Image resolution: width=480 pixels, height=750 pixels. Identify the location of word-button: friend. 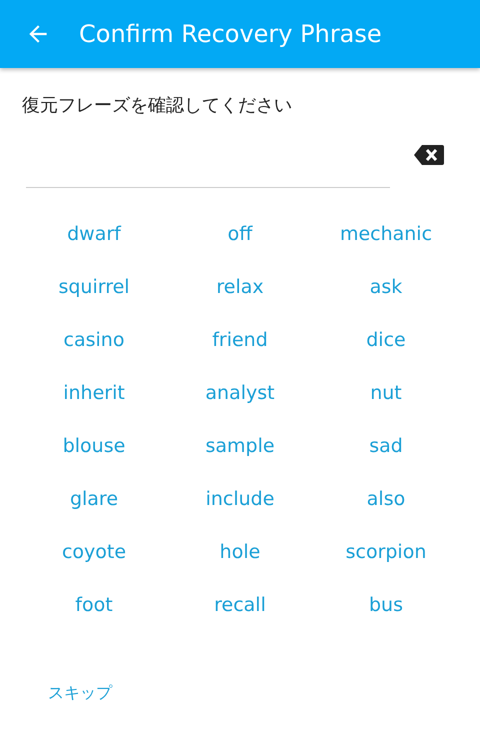
(240, 340).